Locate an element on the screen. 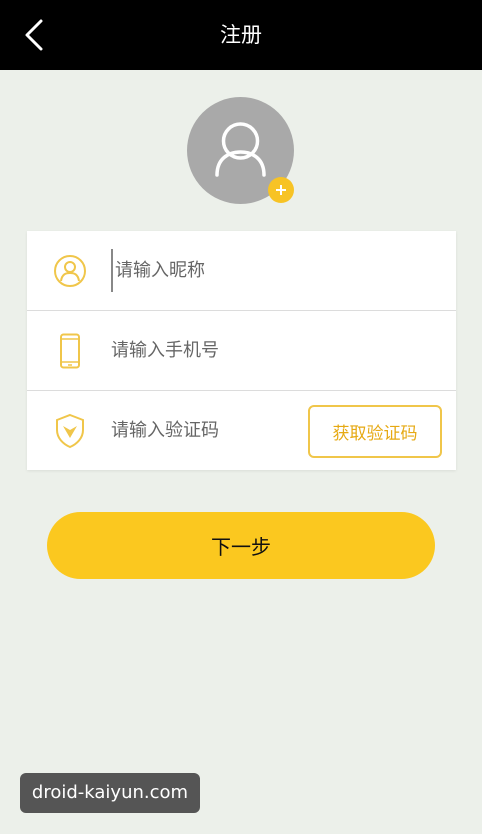 This screenshot has height=834, width=482. user-circle-icon is located at coordinates (70, 271).